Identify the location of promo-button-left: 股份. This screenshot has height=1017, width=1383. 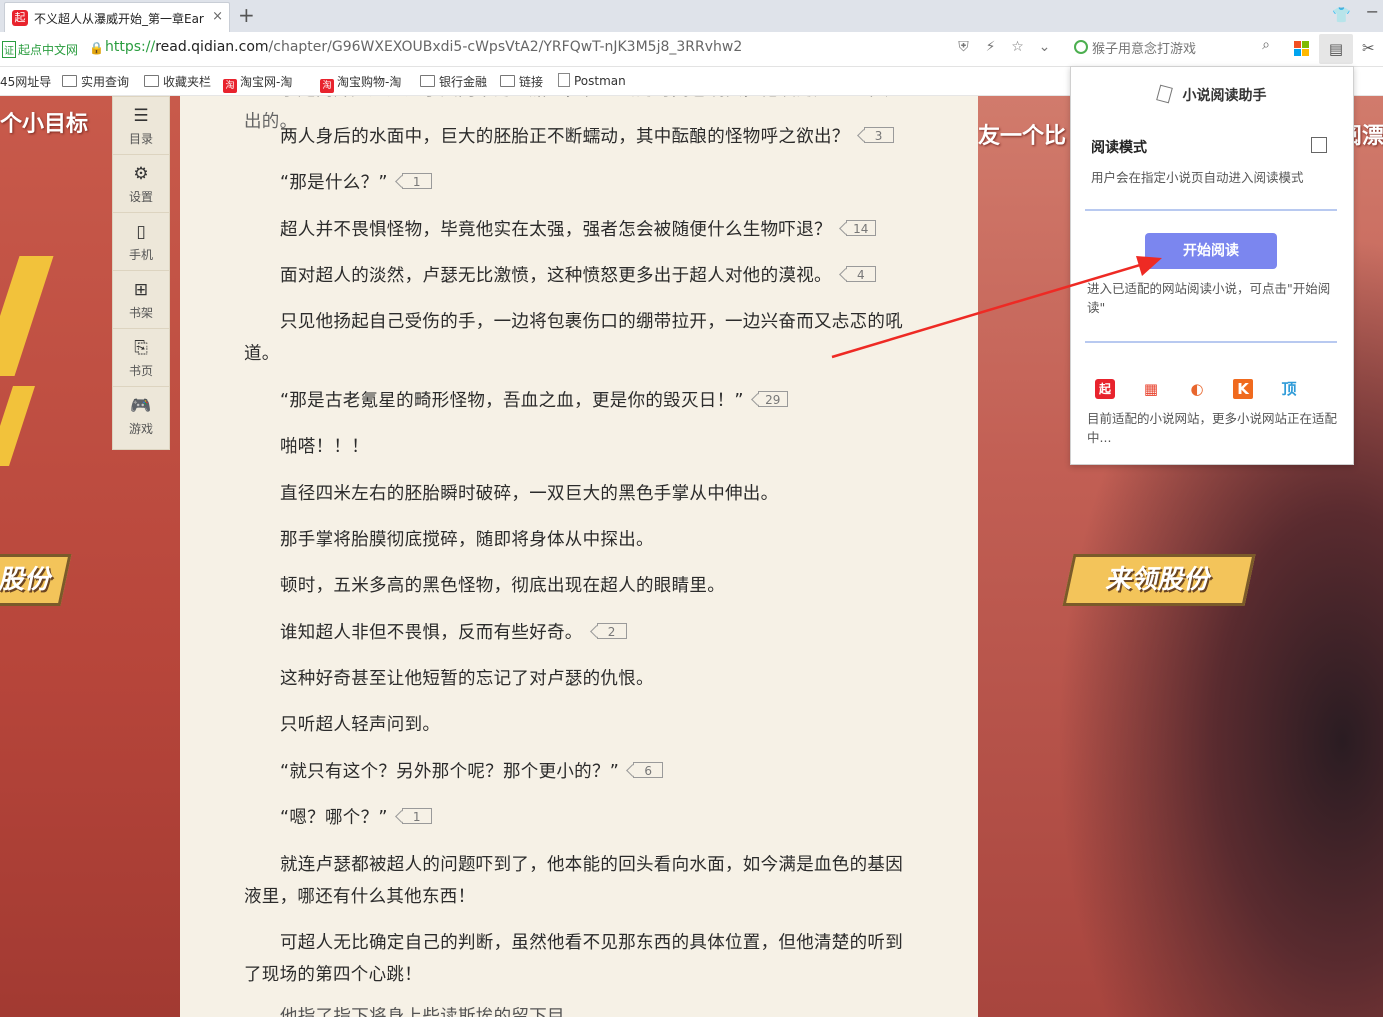
(36, 580).